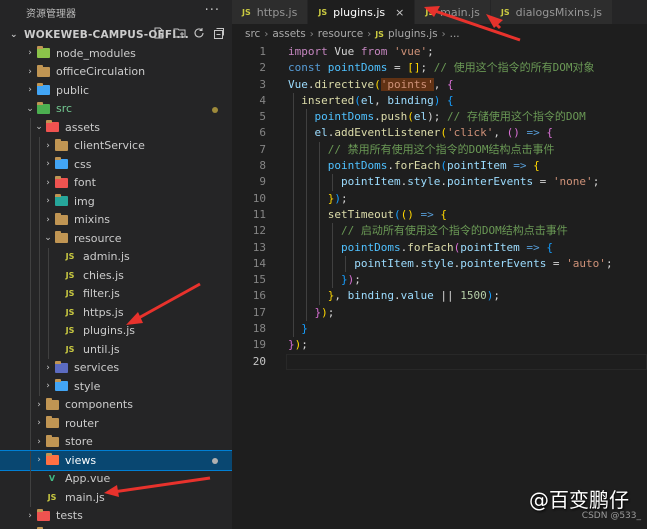 The width and height of the screenshot is (647, 529). I want to click on tree-folder: › services, so click(116, 367).